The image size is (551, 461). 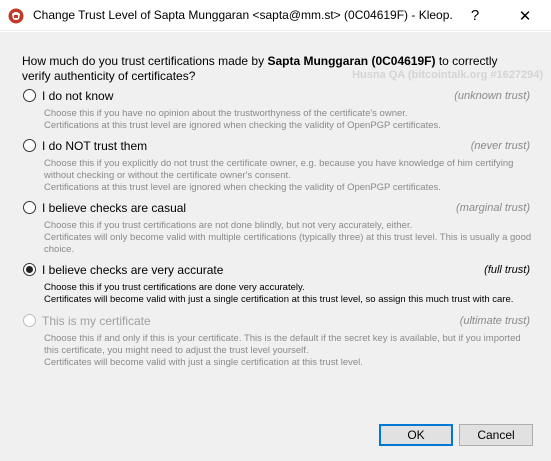 What do you see at coordinates (29, 269) in the screenshot?
I see `radio-full-trust` at bounding box center [29, 269].